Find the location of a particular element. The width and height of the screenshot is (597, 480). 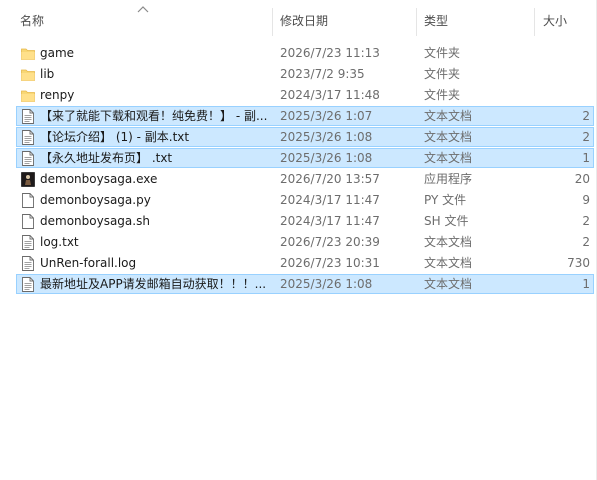

file-name: demonboysaga.py is located at coordinates (95, 200).